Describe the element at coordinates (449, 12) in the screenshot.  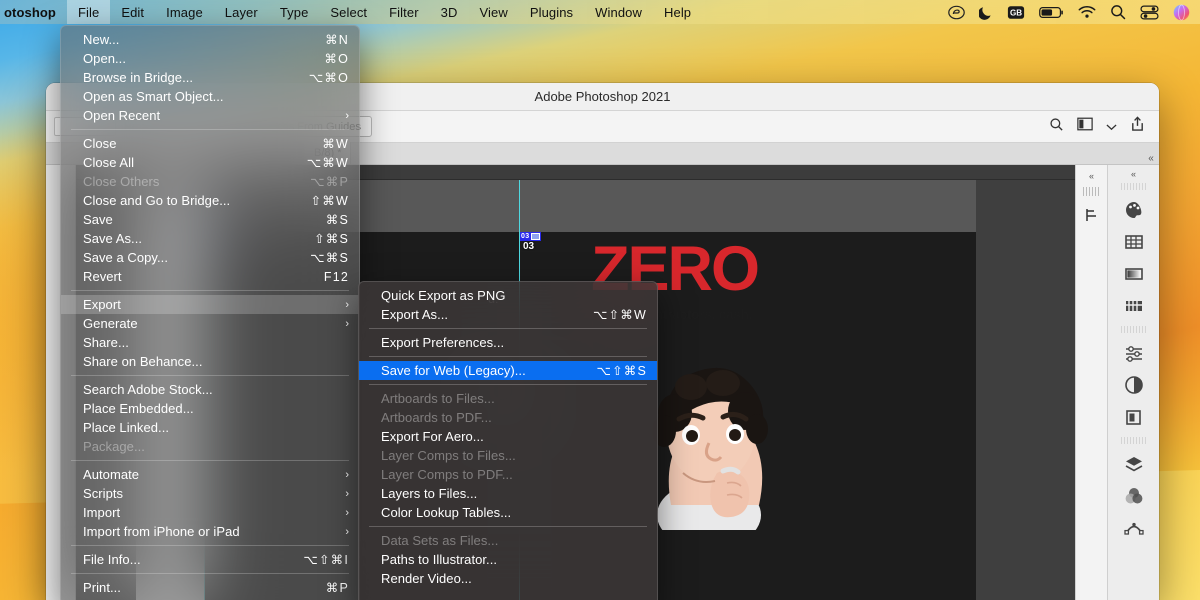
I see `menubar-item-3d: 3D` at that location.